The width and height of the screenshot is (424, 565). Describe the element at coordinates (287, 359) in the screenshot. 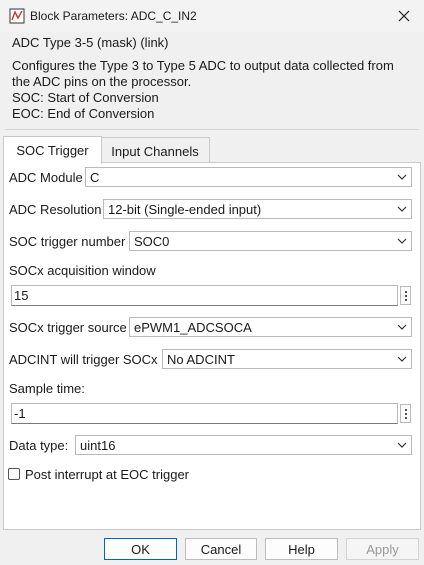

I see `adcint-trigger-select: No ADCINT` at that location.